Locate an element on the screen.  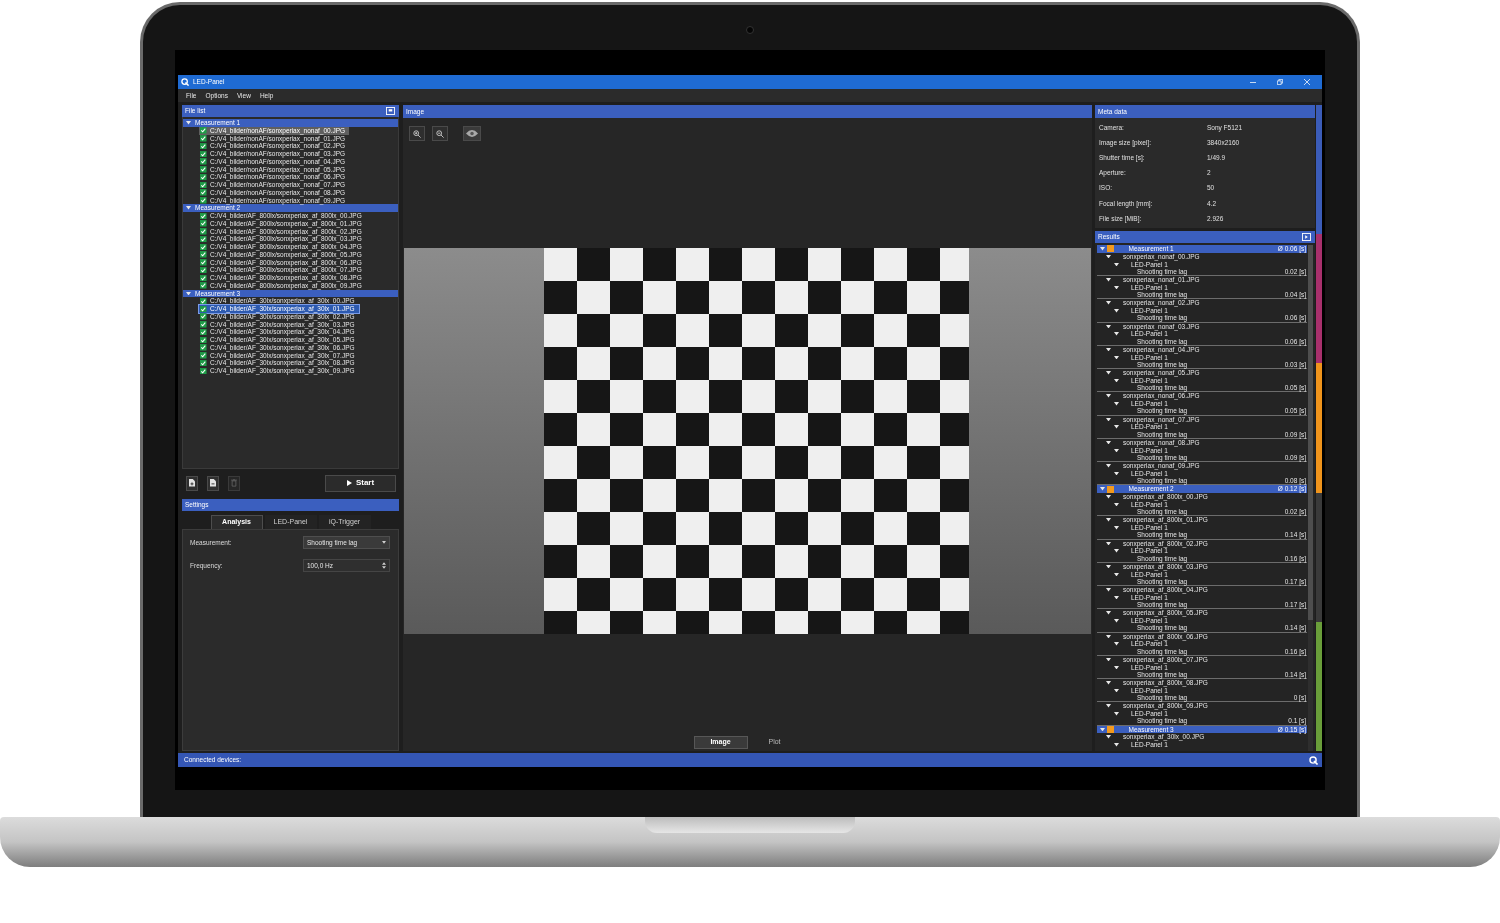
new-file-button is located at coordinates (192, 483).